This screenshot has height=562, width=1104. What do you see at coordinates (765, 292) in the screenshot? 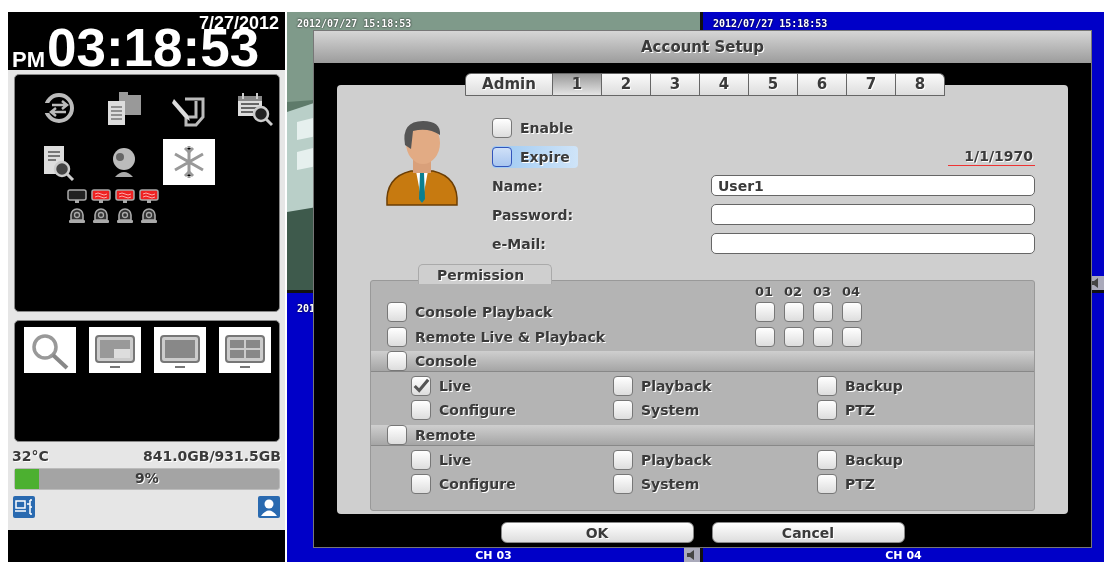
I see `channel-number: 01` at bounding box center [765, 292].